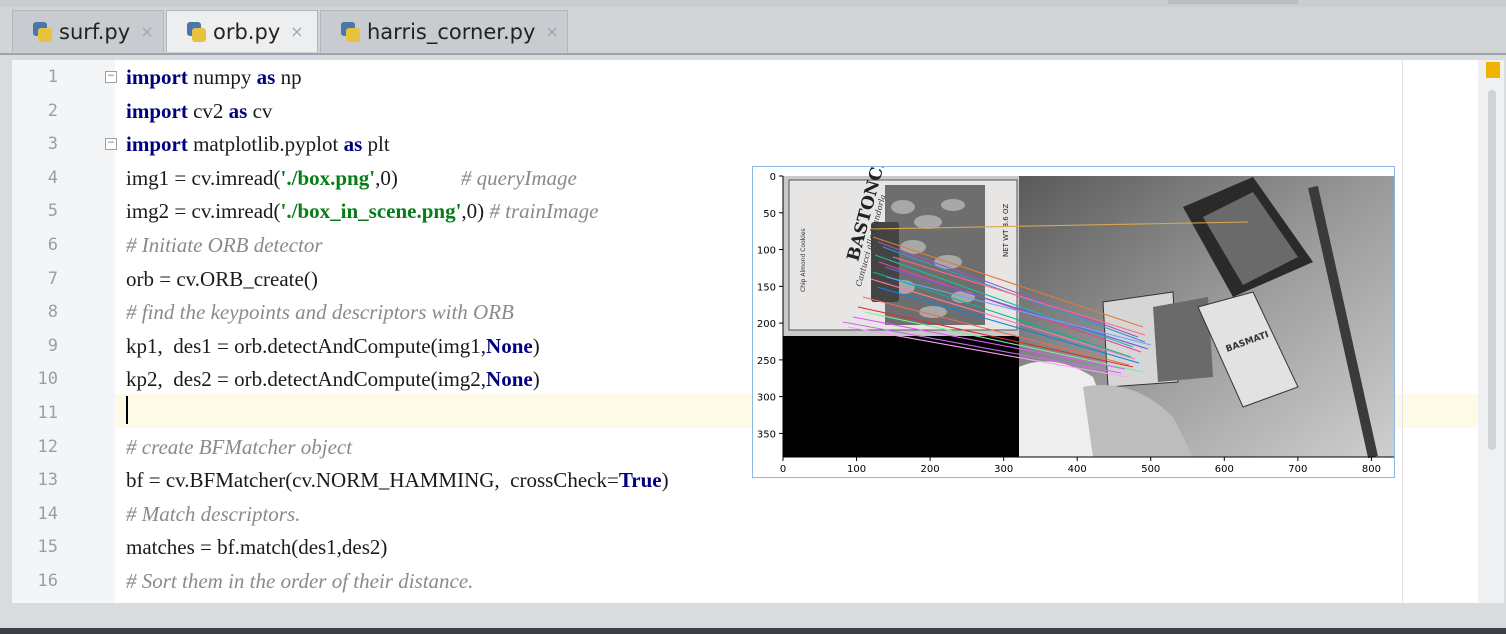 Image resolution: width=1506 pixels, height=634 pixels. I want to click on line-number: 4, so click(52, 177).